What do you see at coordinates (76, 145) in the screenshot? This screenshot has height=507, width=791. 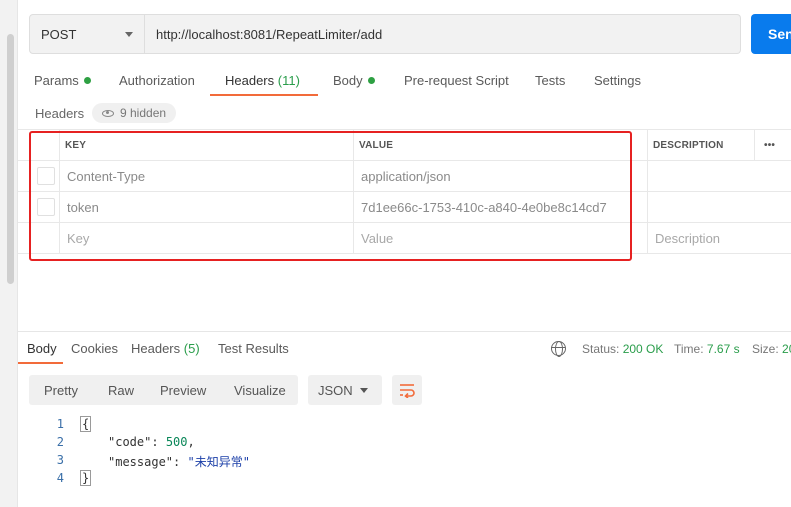 I see `column-header-key: KEY` at bounding box center [76, 145].